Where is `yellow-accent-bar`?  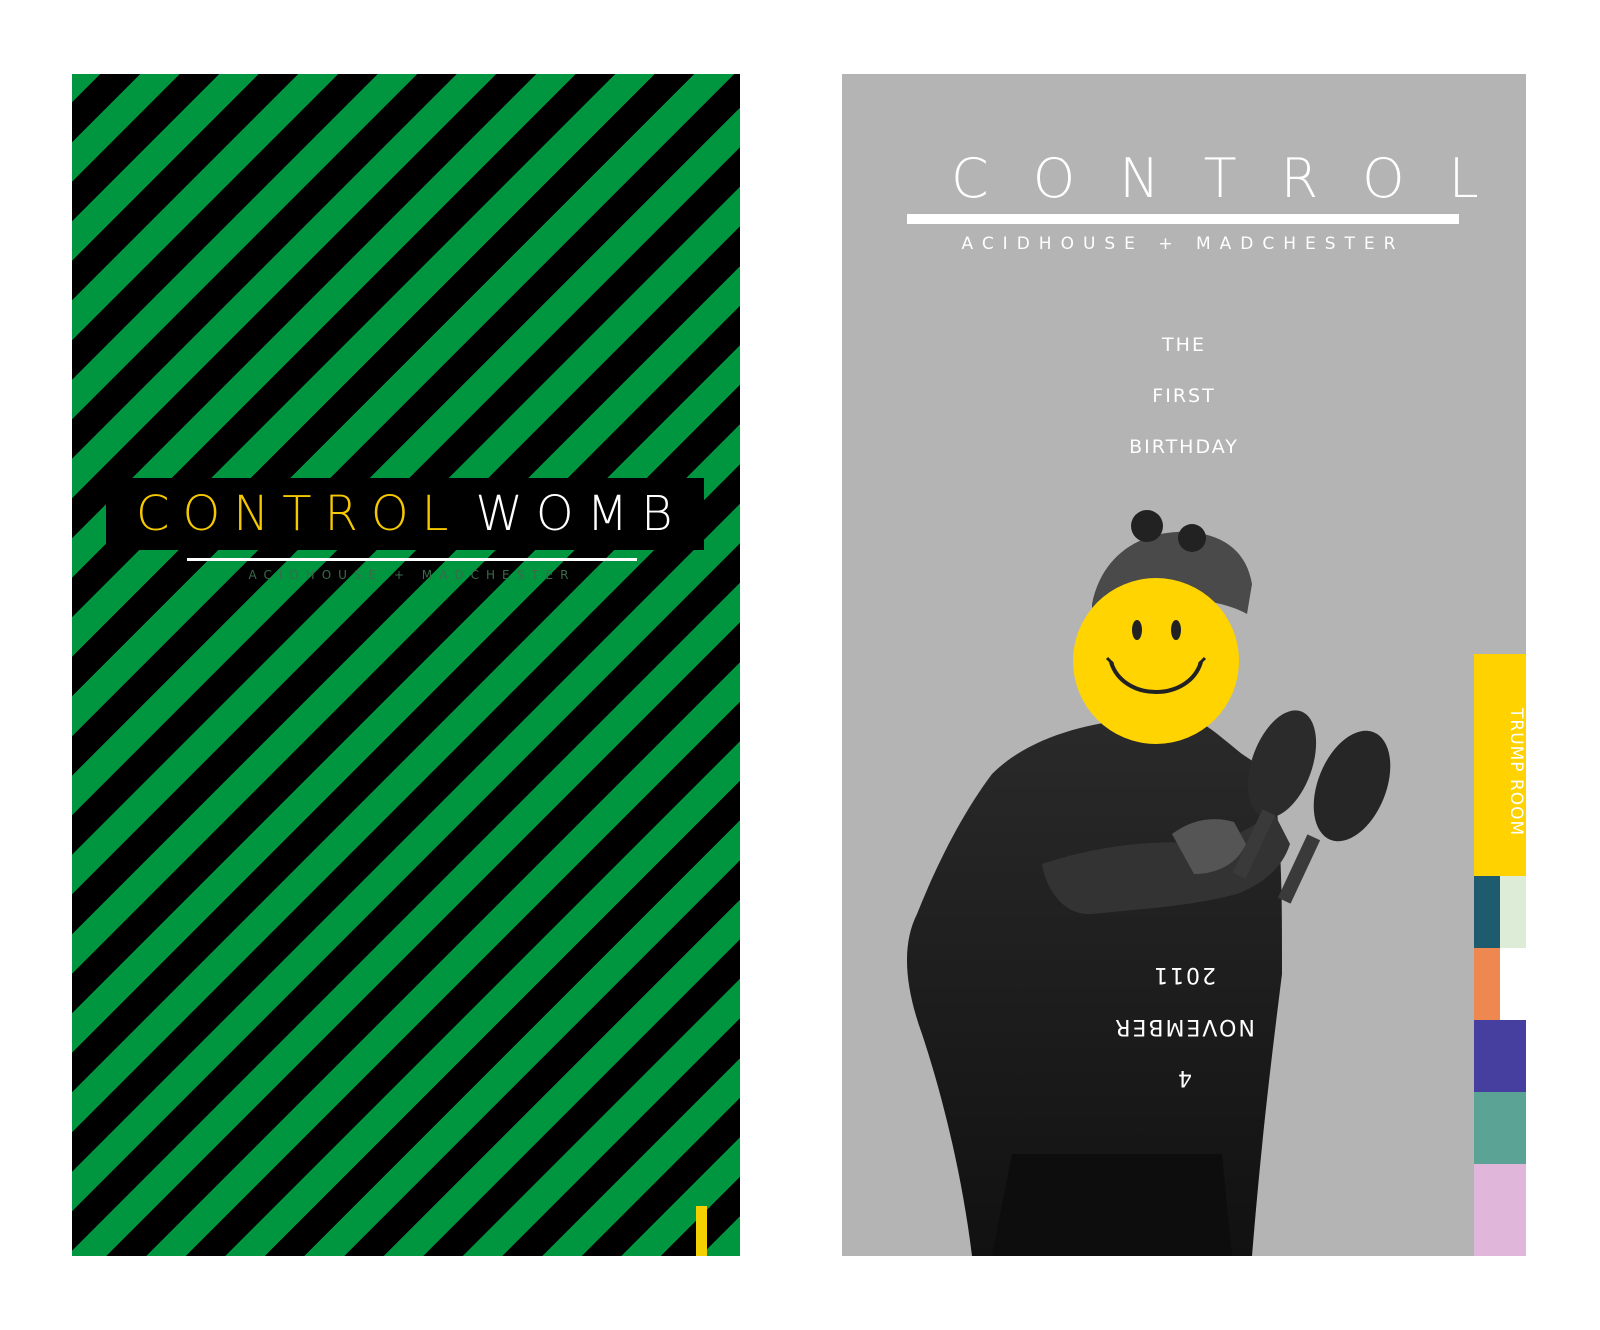 yellow-accent-bar is located at coordinates (701, 1231).